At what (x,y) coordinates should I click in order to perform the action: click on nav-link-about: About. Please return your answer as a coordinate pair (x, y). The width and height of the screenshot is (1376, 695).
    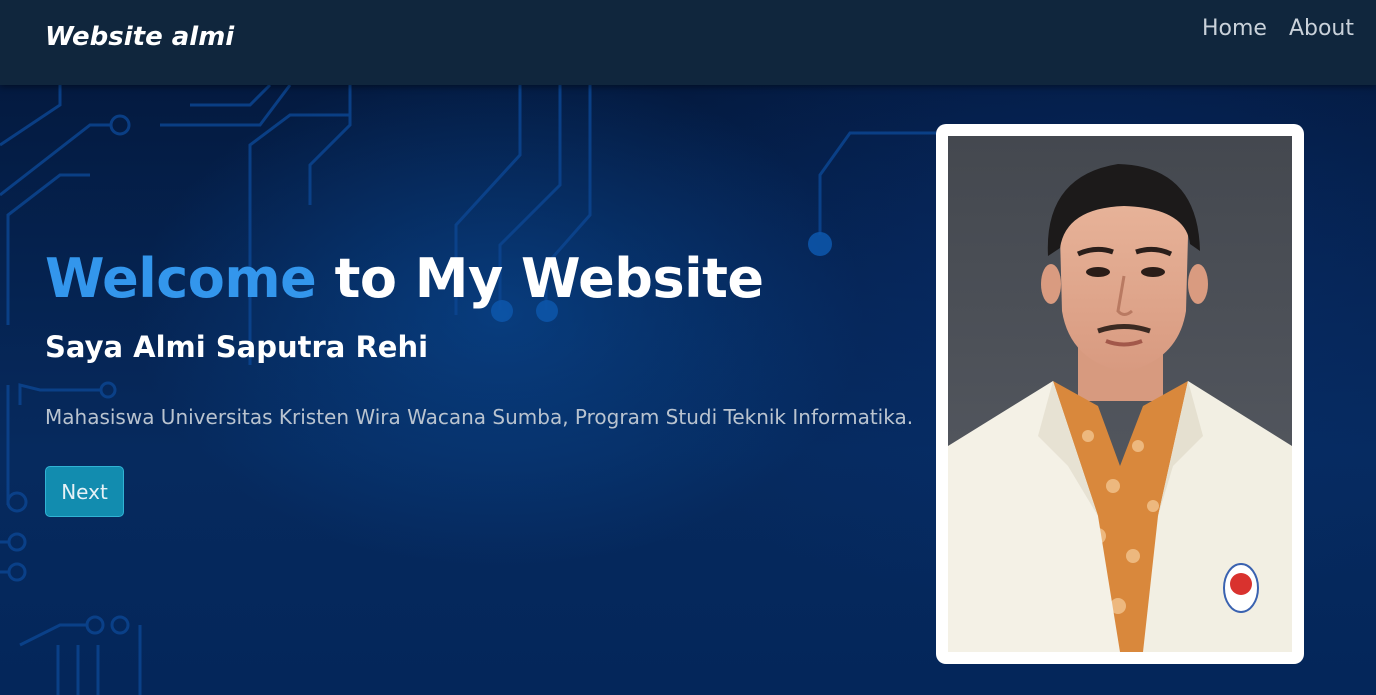
    Looking at the image, I should click on (1321, 28).